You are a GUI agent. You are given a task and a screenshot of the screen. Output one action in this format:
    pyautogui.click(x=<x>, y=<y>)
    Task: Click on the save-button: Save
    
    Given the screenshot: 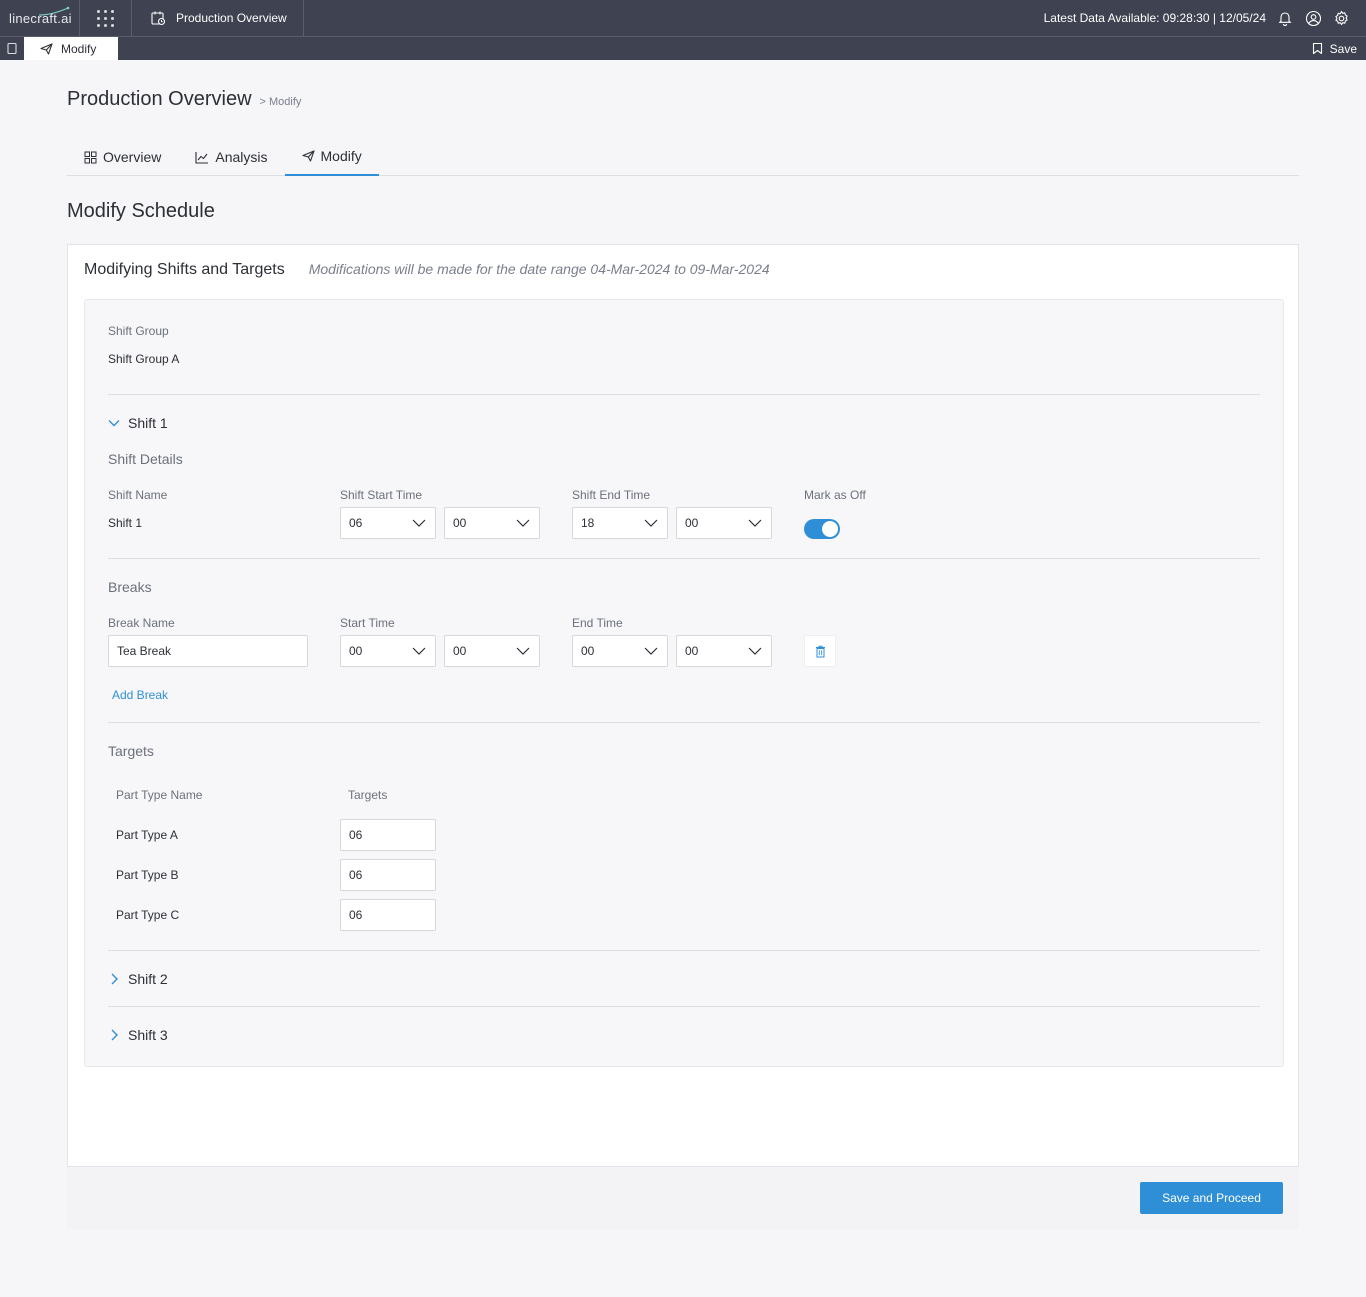 What is the action you would take?
    pyautogui.click(x=1339, y=49)
    